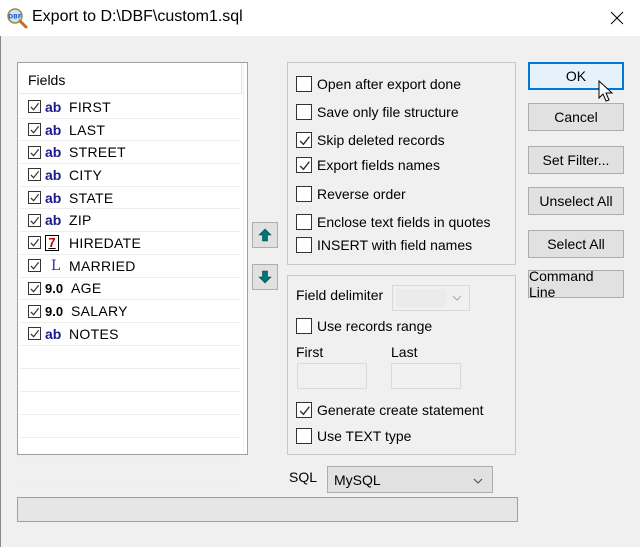 The width and height of the screenshot is (640, 547). What do you see at coordinates (370, 140) in the screenshot?
I see `option-checkbox-skip-deleted-records: Skip deleted records` at bounding box center [370, 140].